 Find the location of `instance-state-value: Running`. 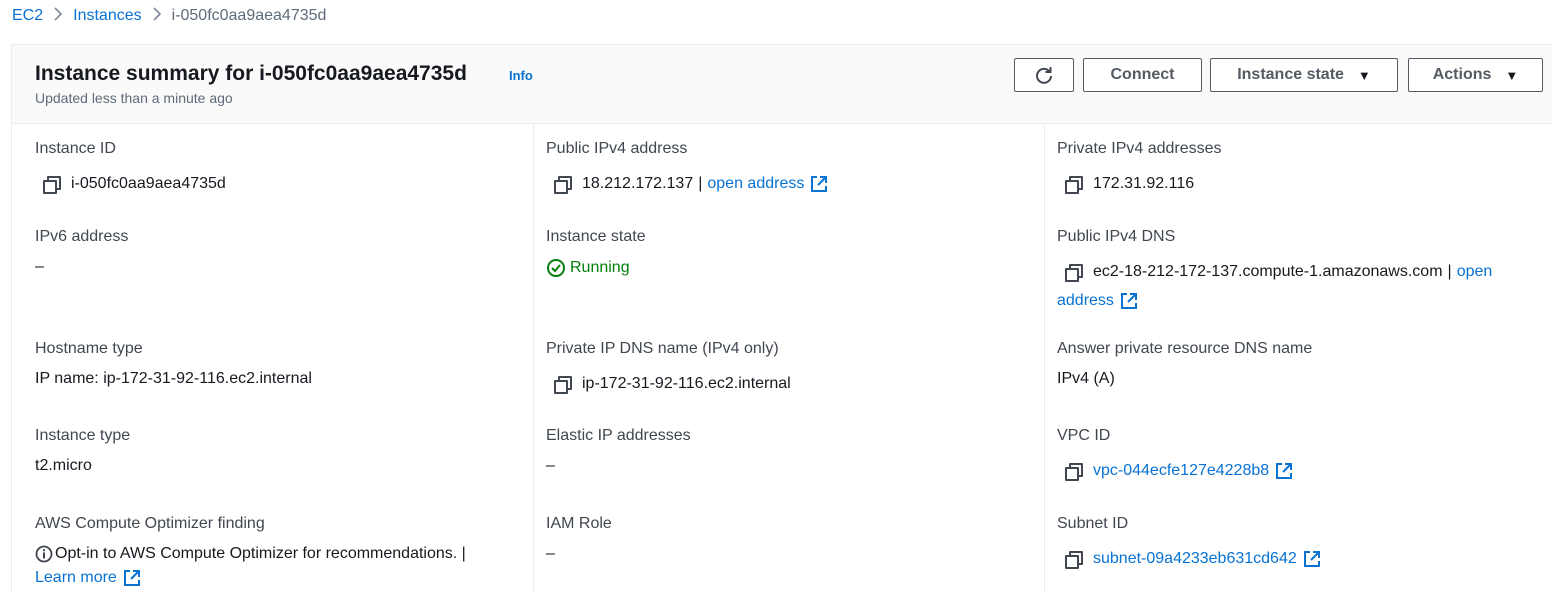

instance-state-value: Running is located at coordinates (588, 268).